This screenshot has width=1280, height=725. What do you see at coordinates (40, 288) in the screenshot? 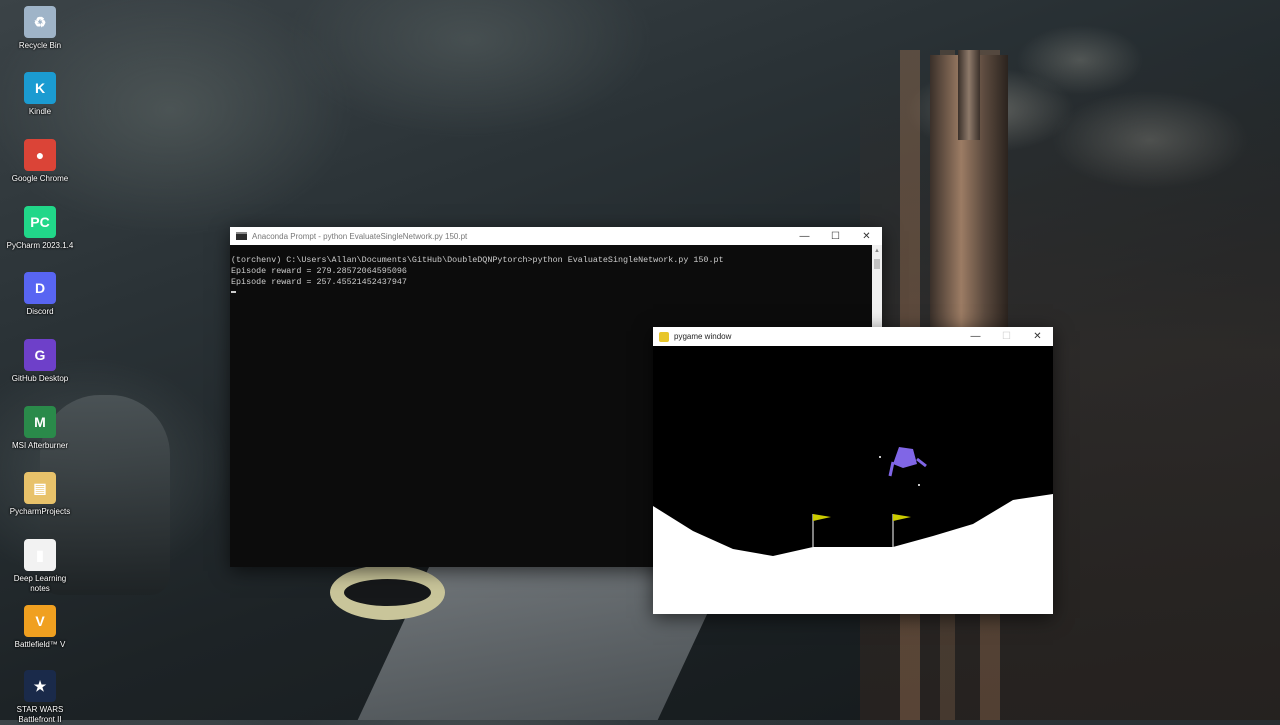
I see `discord-icon: D` at bounding box center [40, 288].